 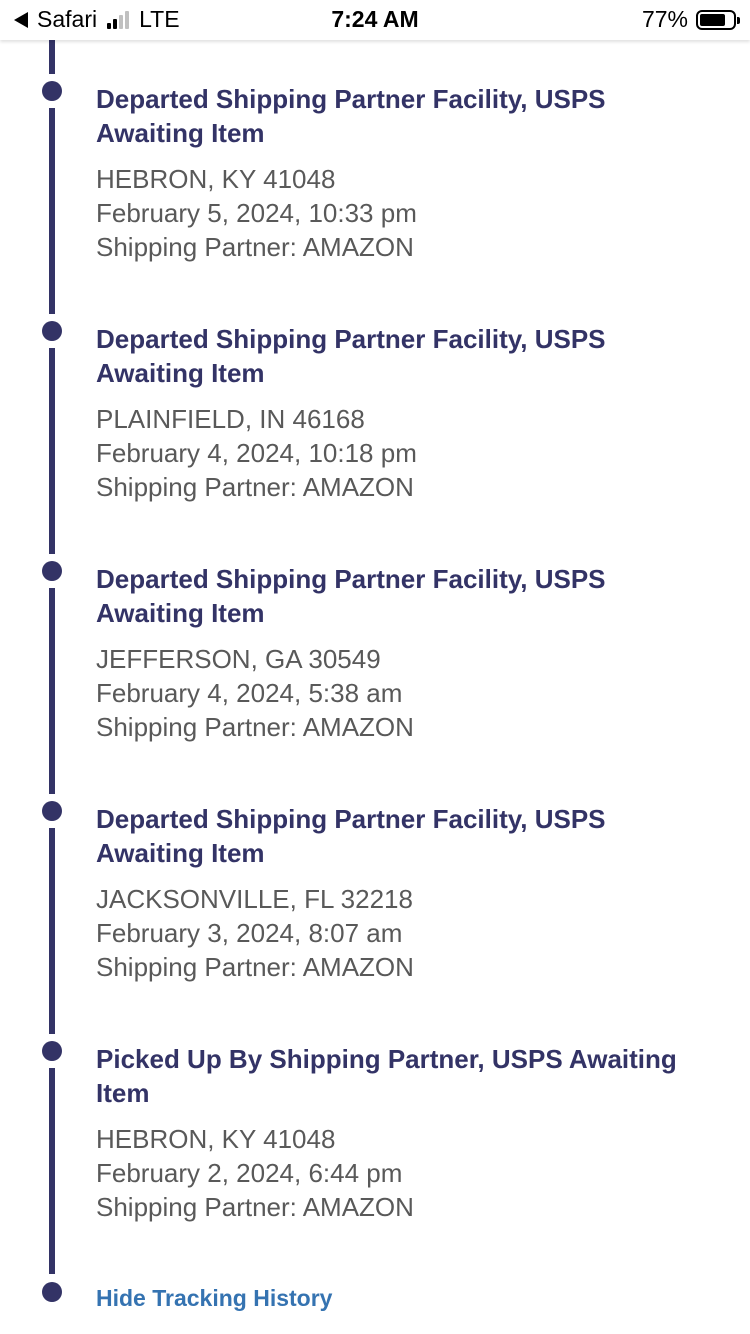 I want to click on battery-nub, so click(x=738, y=20).